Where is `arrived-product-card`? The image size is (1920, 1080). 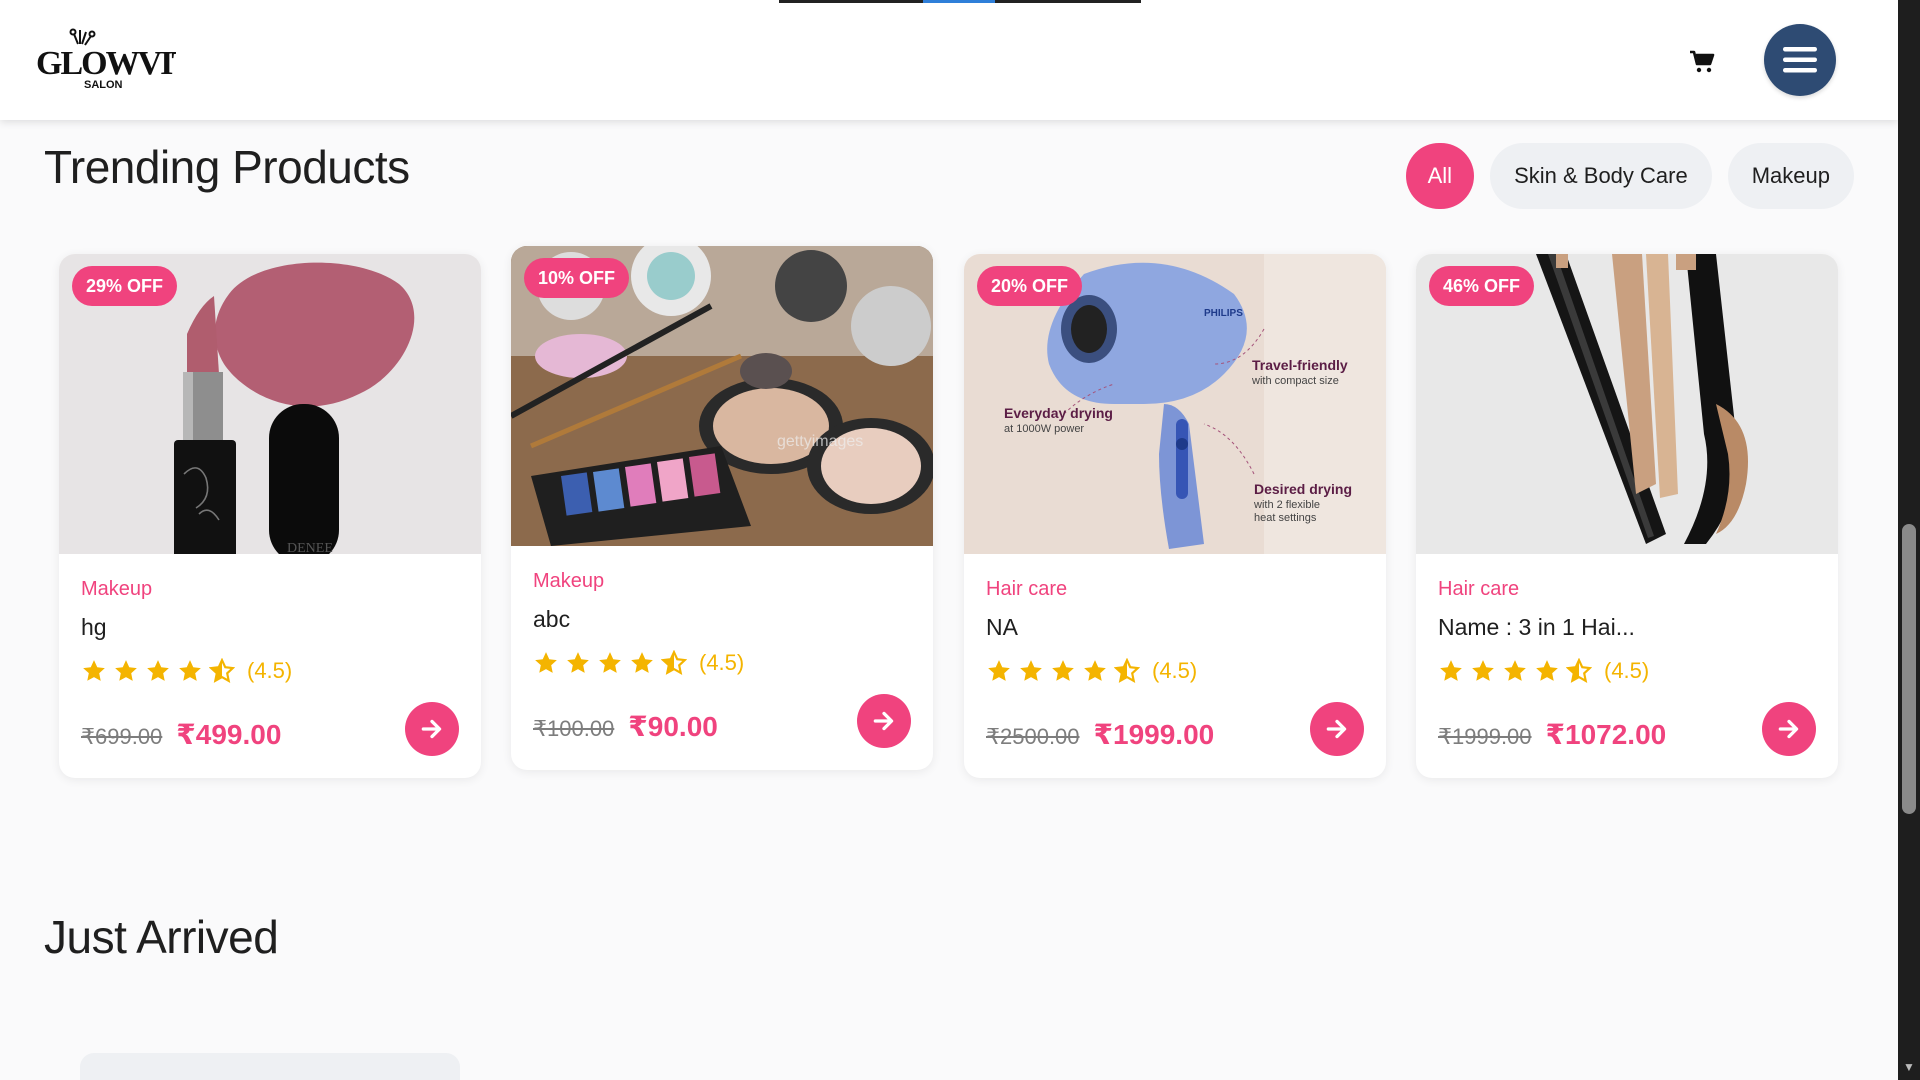
arrived-product-card is located at coordinates (270, 1066).